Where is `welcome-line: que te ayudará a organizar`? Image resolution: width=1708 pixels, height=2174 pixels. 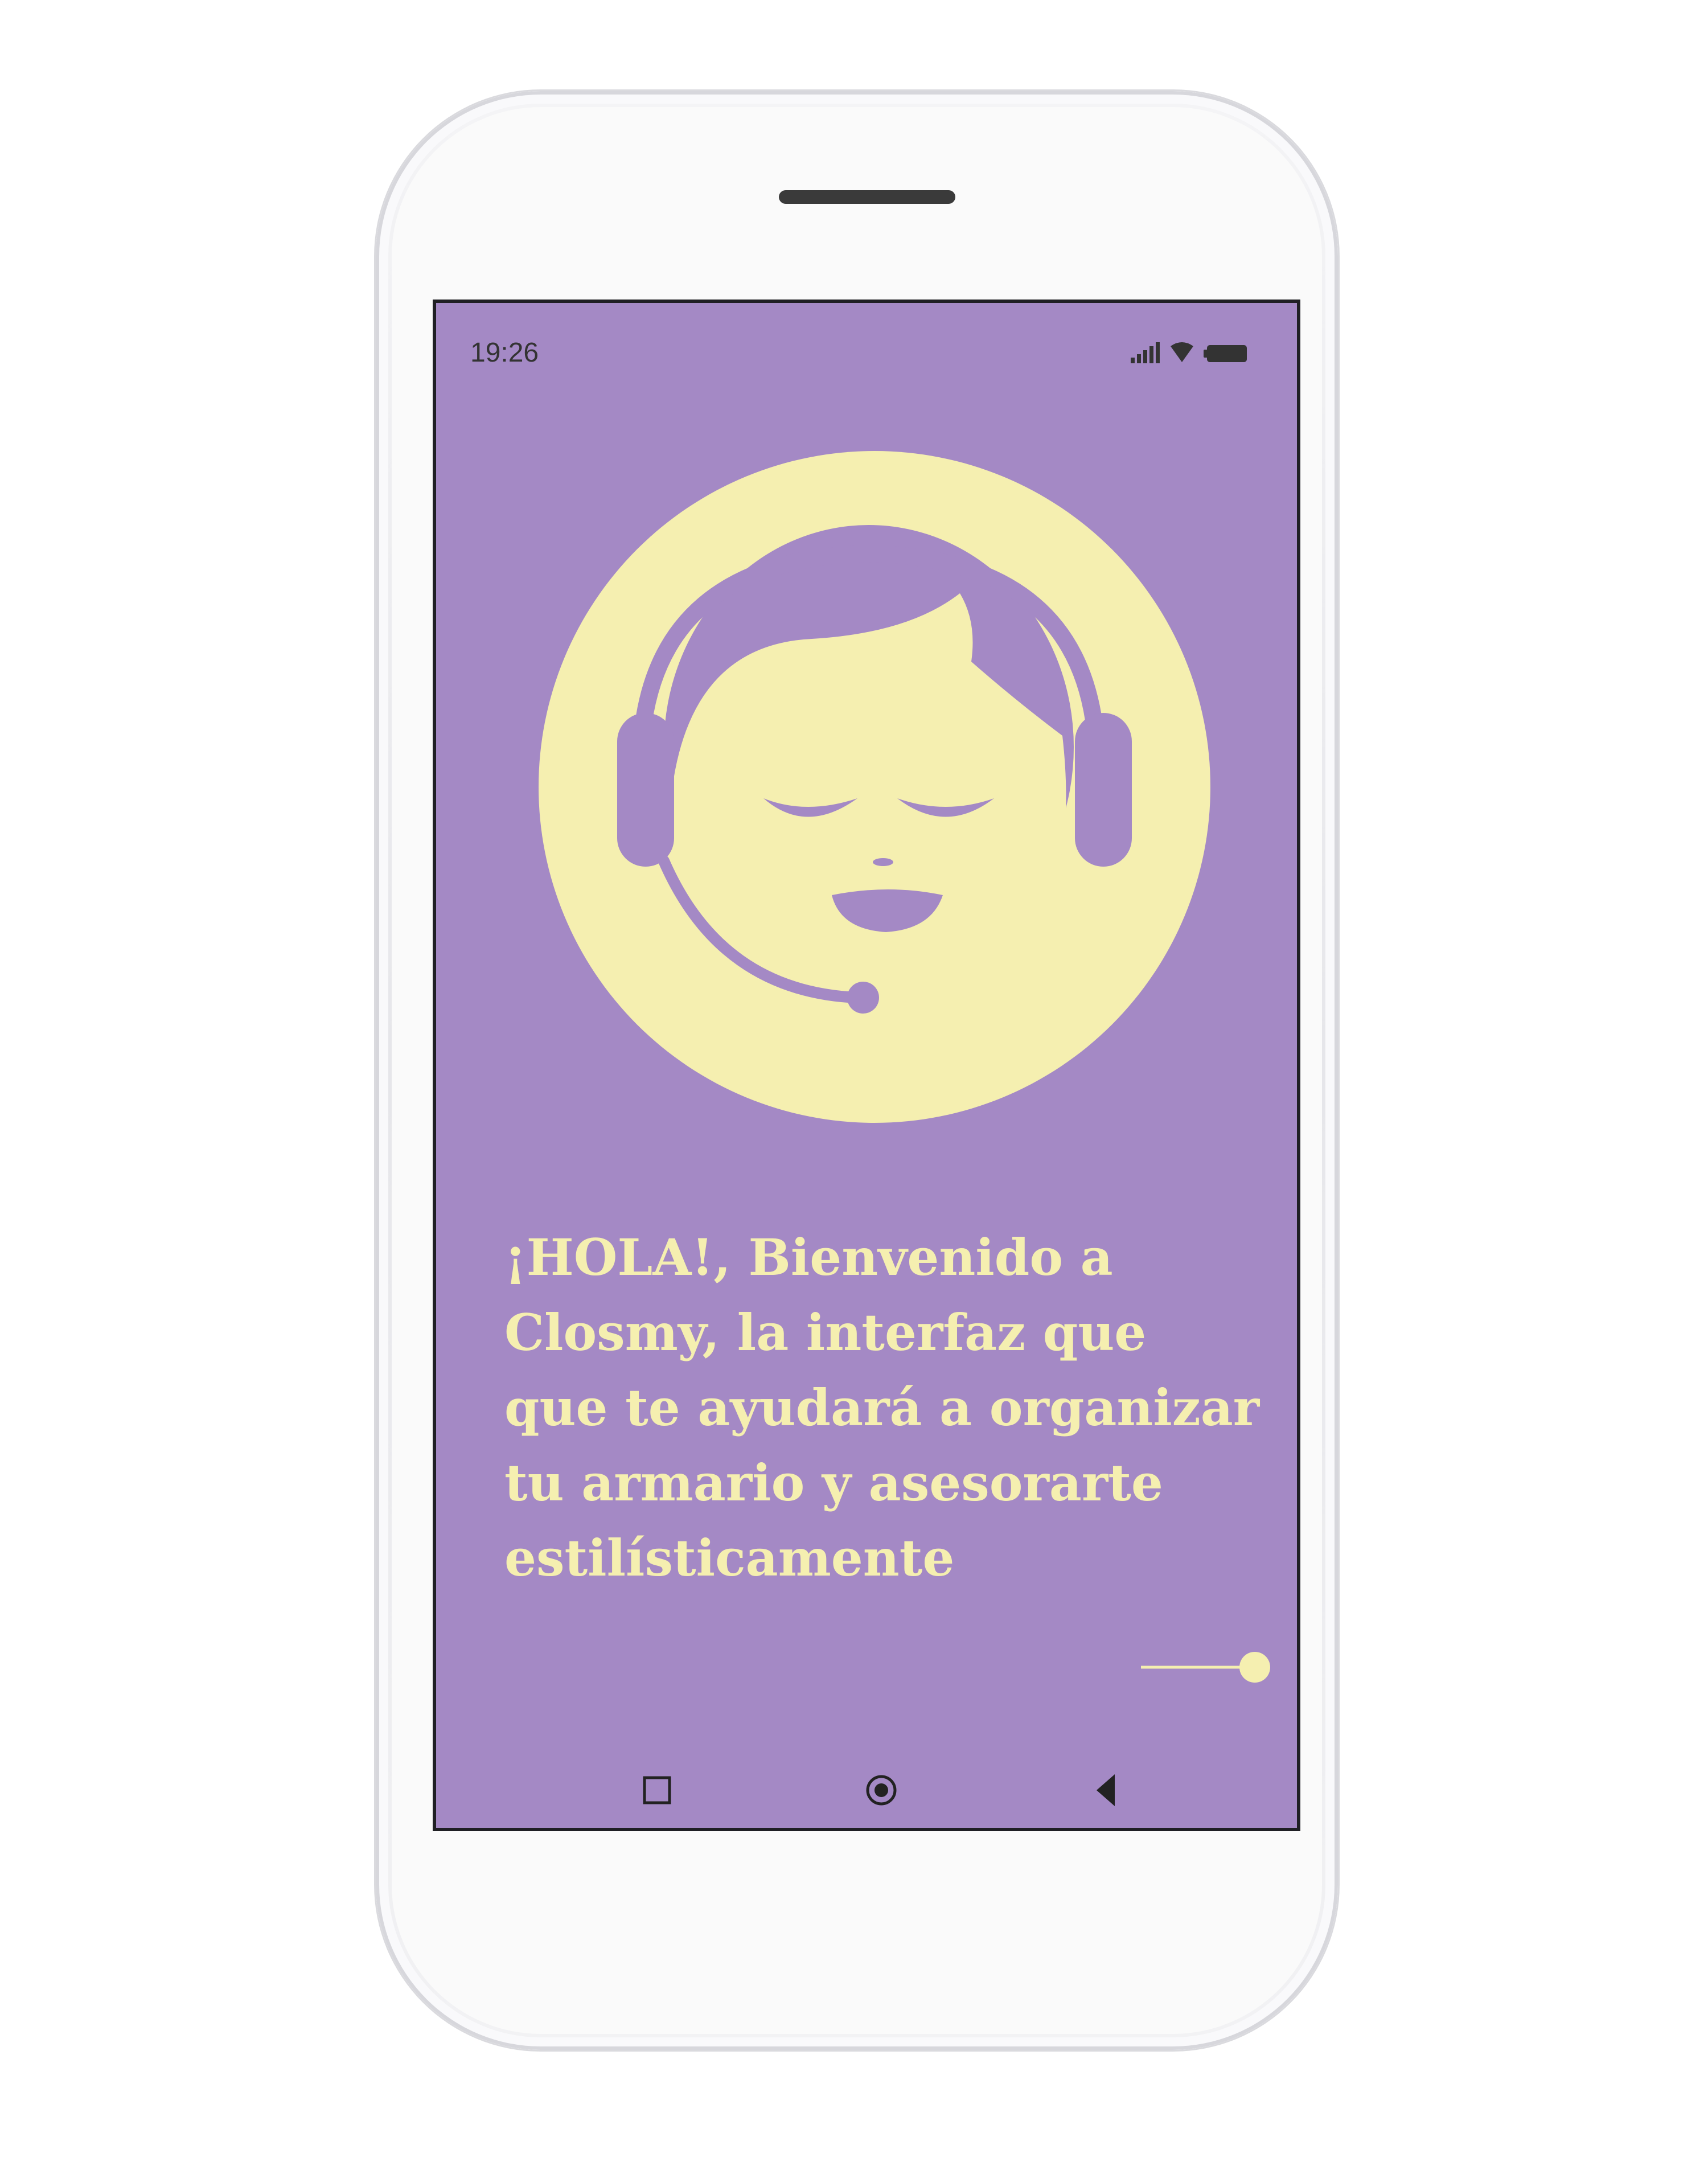
welcome-line: que te ayudará a organizar is located at coordinates (882, 1407).